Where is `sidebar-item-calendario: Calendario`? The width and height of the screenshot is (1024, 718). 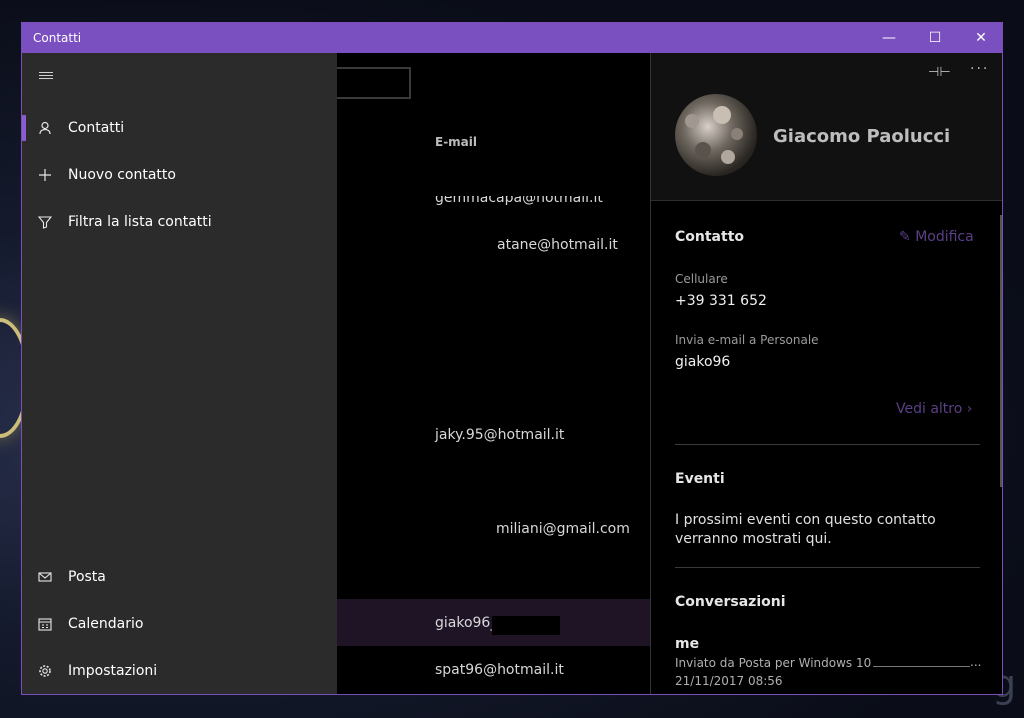 sidebar-item-calendario: Calendario is located at coordinates (179, 624).